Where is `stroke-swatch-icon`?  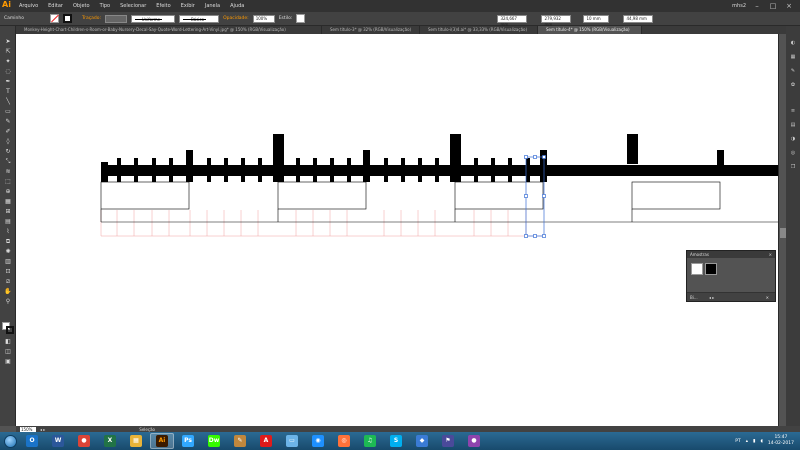 stroke-swatch-icon is located at coordinates (10, 330).